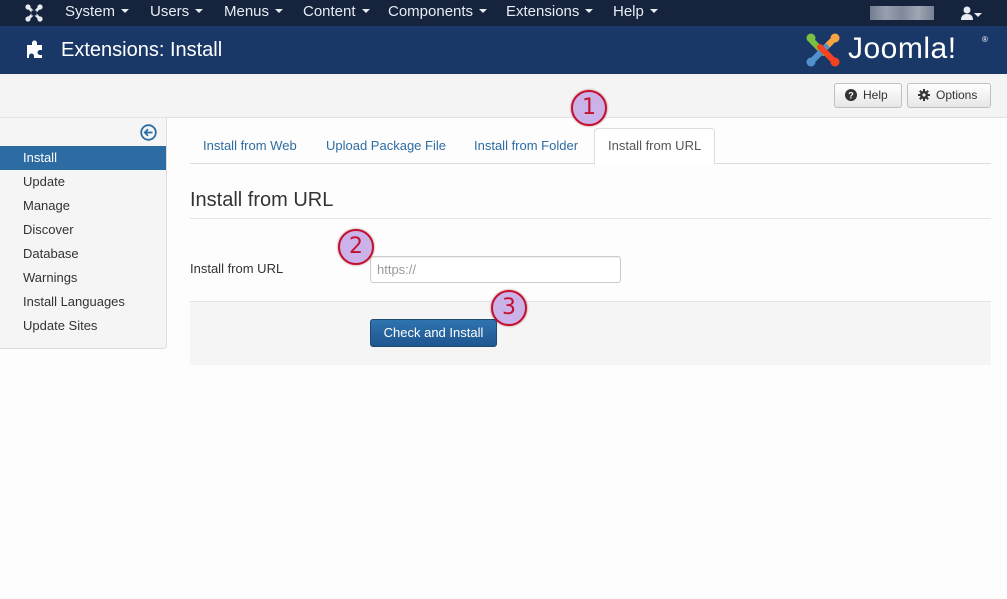 Image resolution: width=1007 pixels, height=599 pixels. What do you see at coordinates (83, 206) in the screenshot?
I see `sidebar-item-manage: Manage` at bounding box center [83, 206].